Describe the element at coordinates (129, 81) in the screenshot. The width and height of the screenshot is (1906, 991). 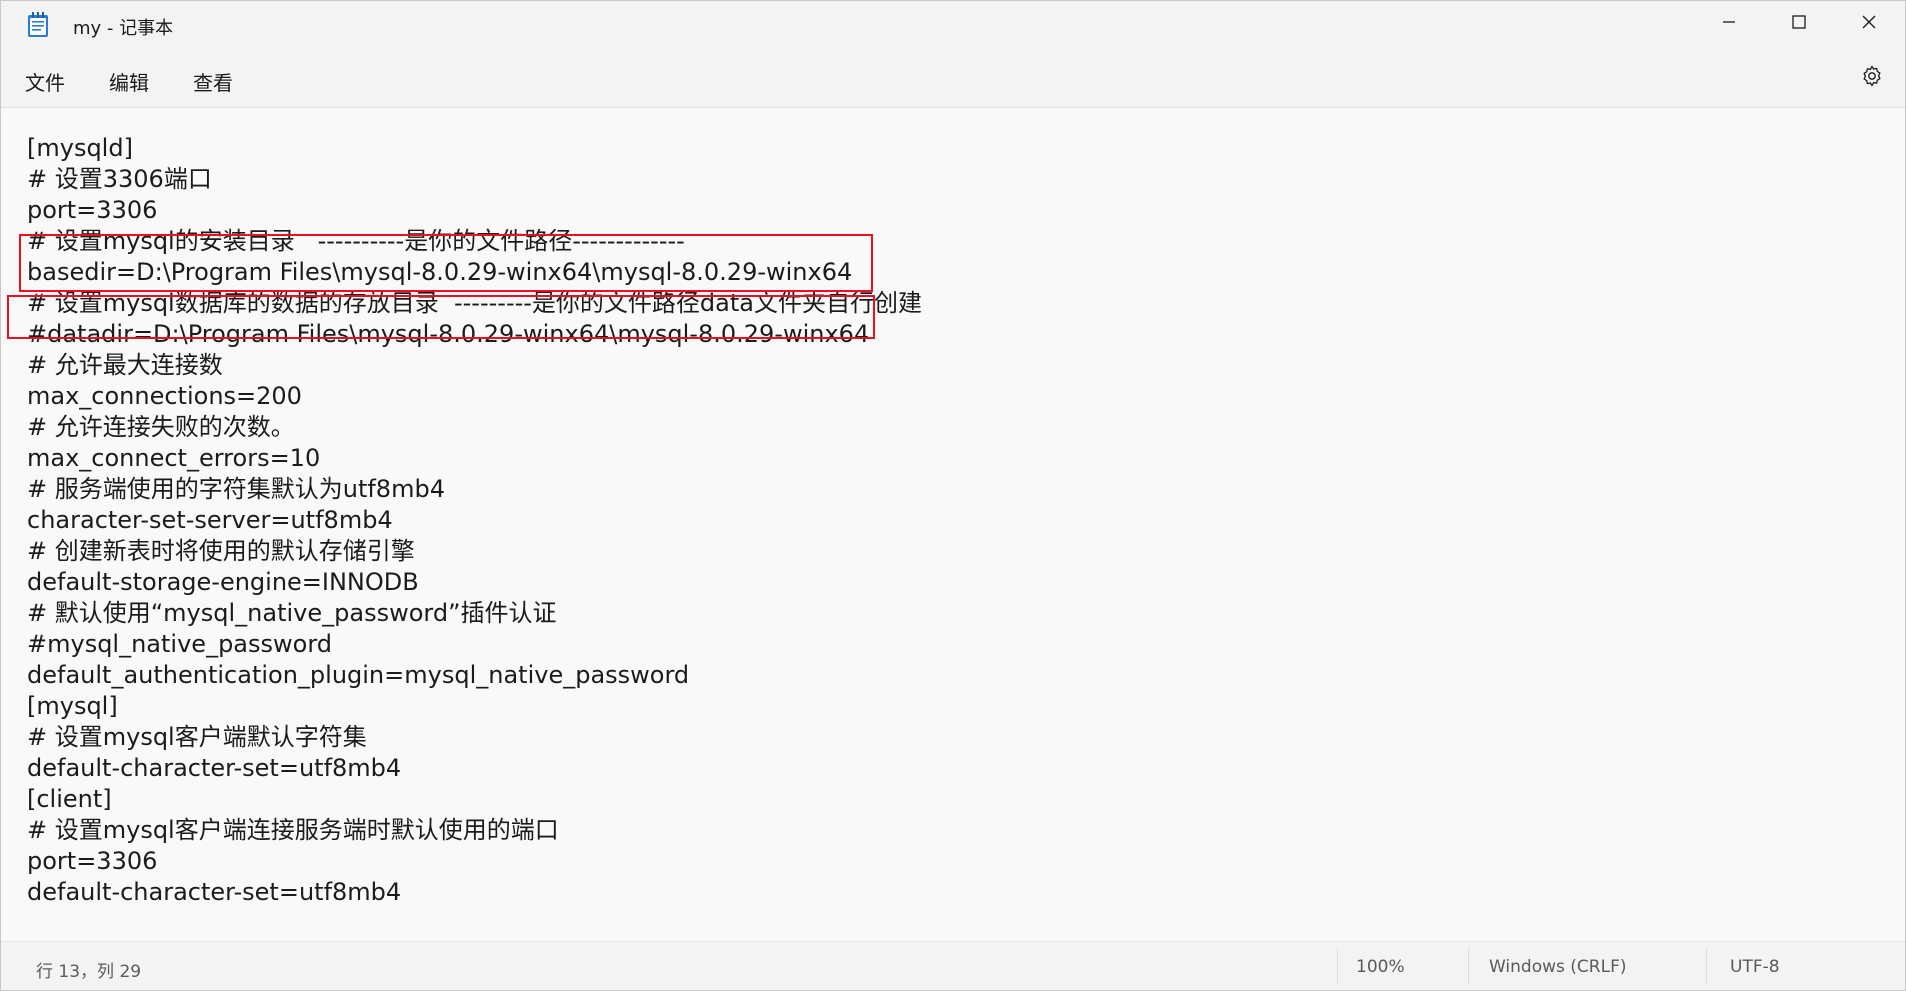
I see `menu-edit: 编辑` at that location.